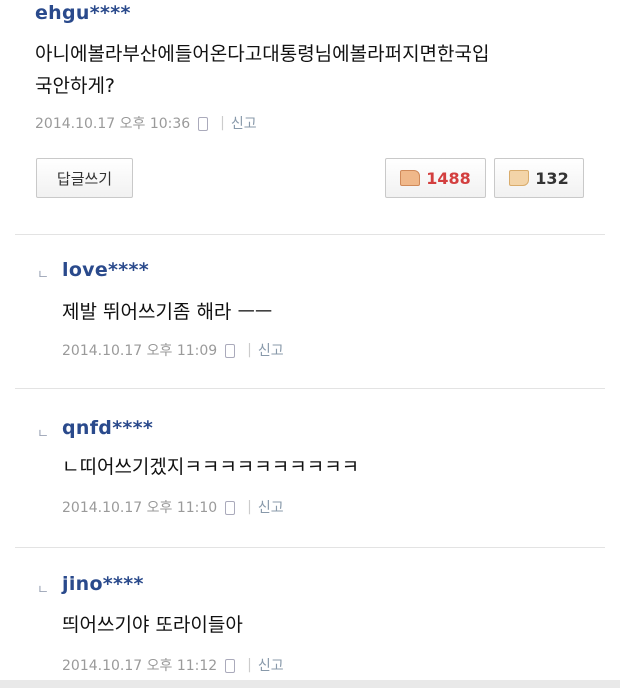 This screenshot has height=688, width=620. I want to click on reply-date: 2014.10.17 오후 11:12, so click(140, 666).